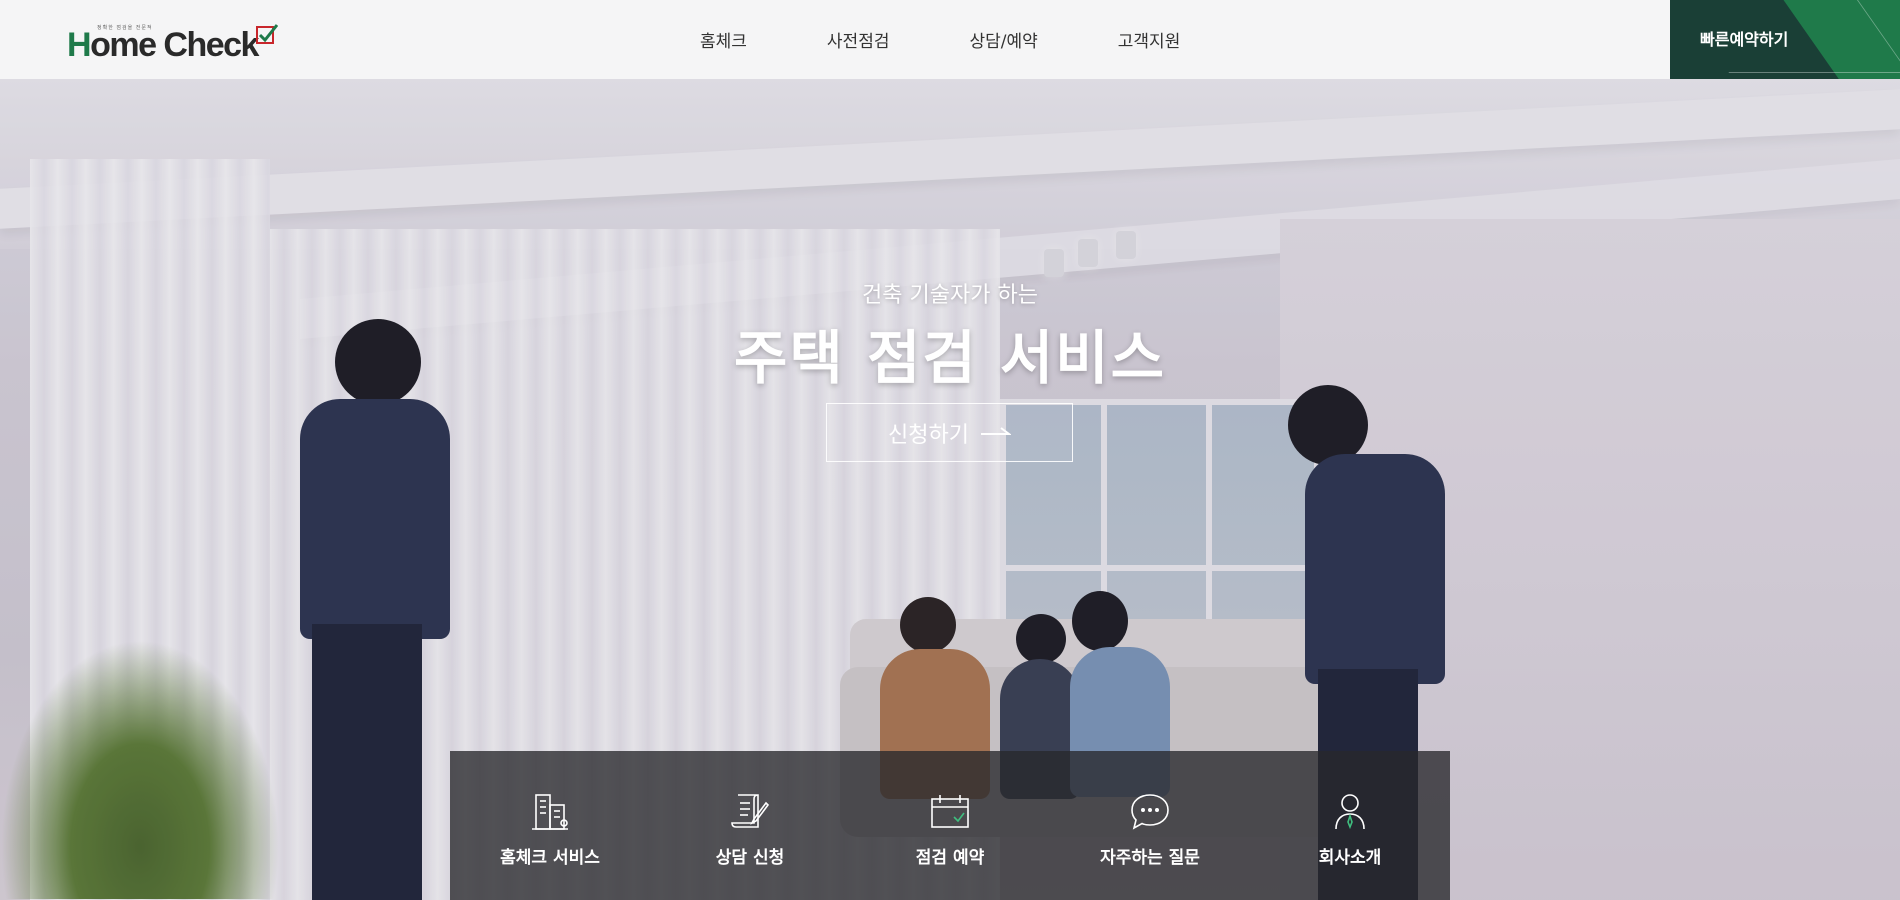 The image size is (1900, 900). I want to click on quick-menu-homecheck-service: 홈체크 서비스, so click(550, 825).